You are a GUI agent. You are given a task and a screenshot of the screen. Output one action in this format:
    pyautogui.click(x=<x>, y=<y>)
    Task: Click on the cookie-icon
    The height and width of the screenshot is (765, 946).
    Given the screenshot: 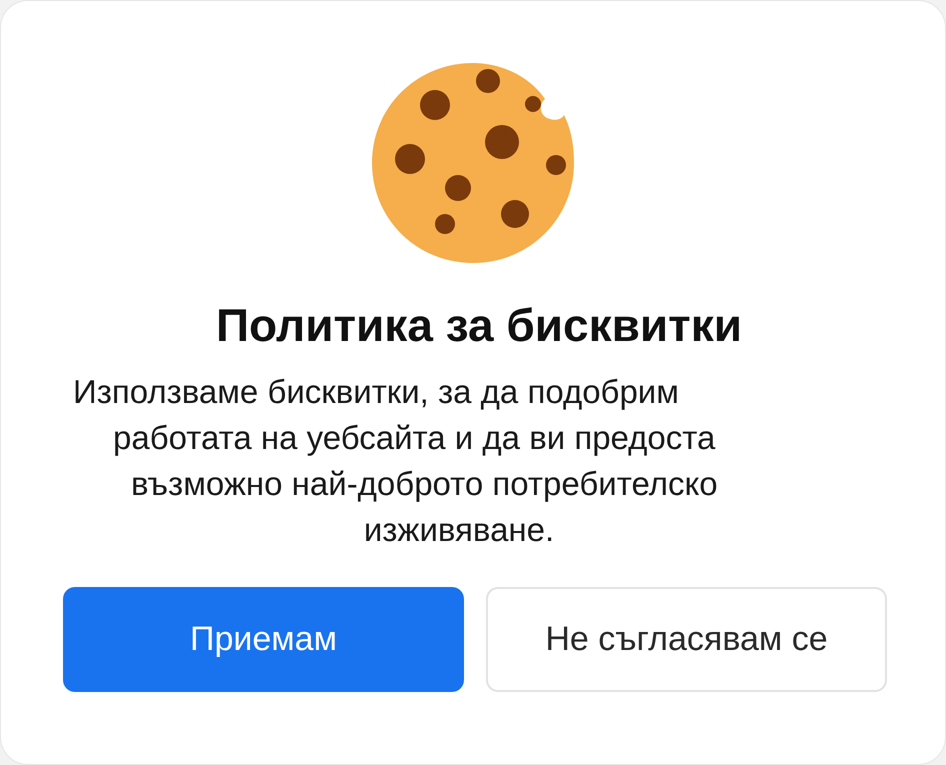 What is the action you would take?
    pyautogui.click(x=473, y=163)
    